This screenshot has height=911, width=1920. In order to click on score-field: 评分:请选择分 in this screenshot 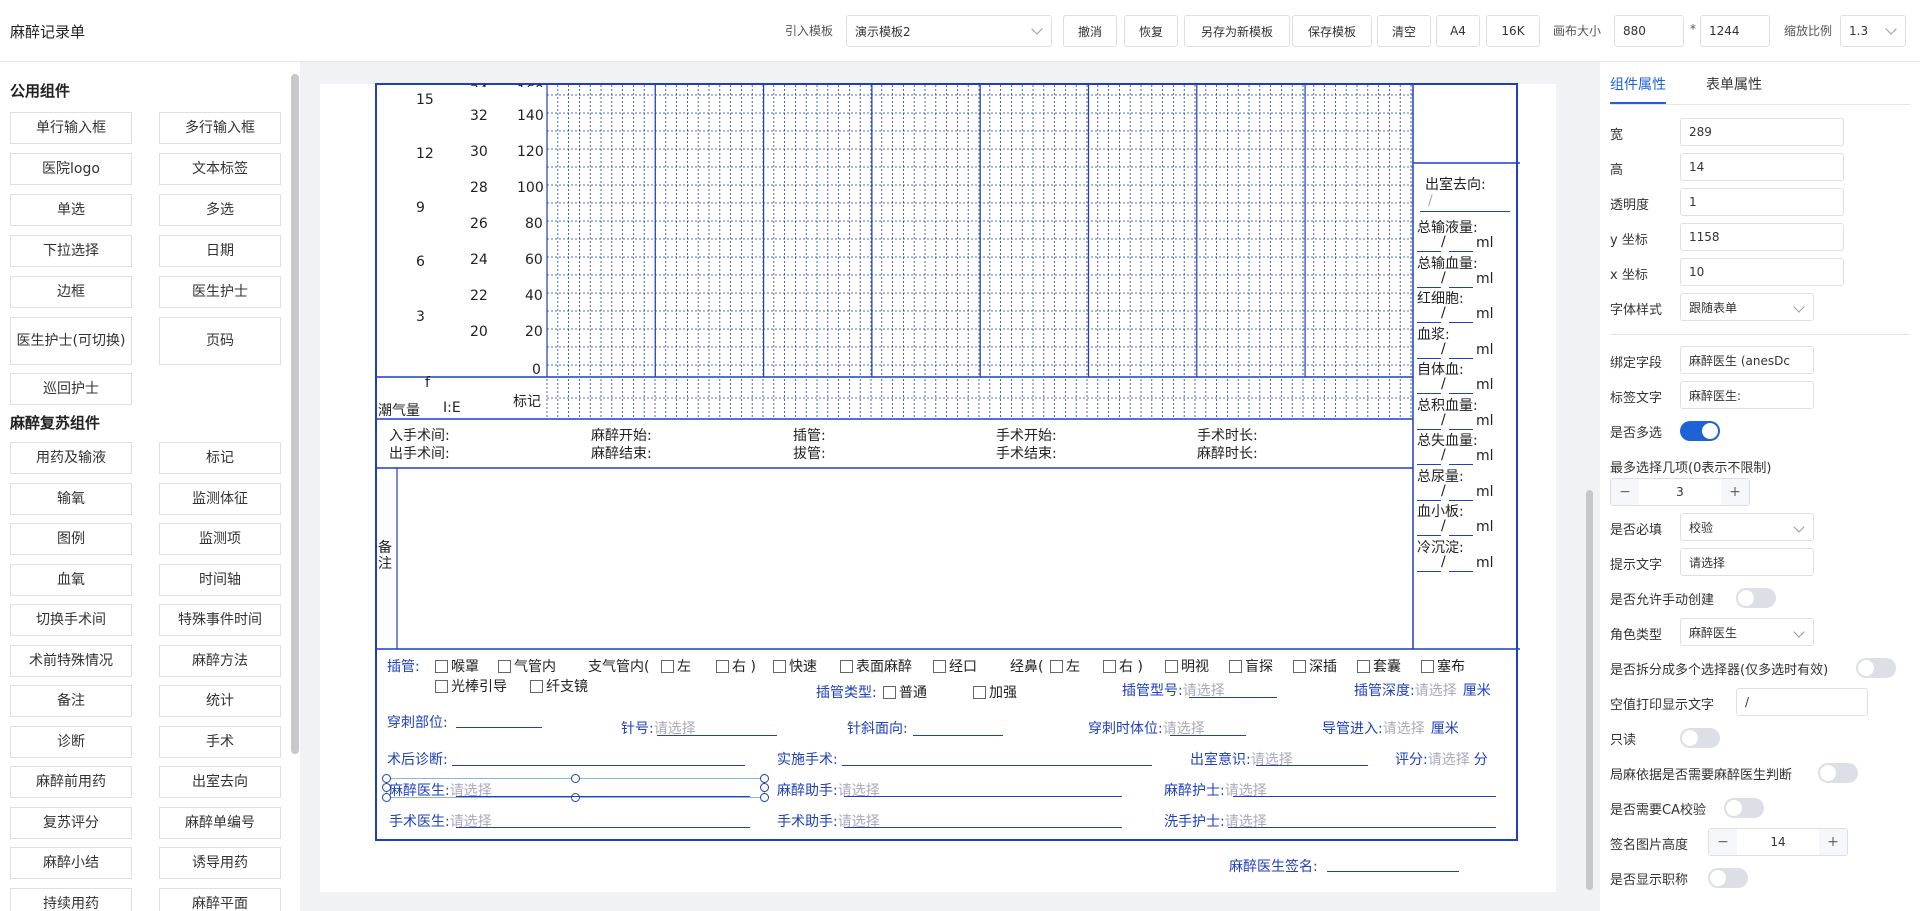, I will do `click(1441, 759)`.